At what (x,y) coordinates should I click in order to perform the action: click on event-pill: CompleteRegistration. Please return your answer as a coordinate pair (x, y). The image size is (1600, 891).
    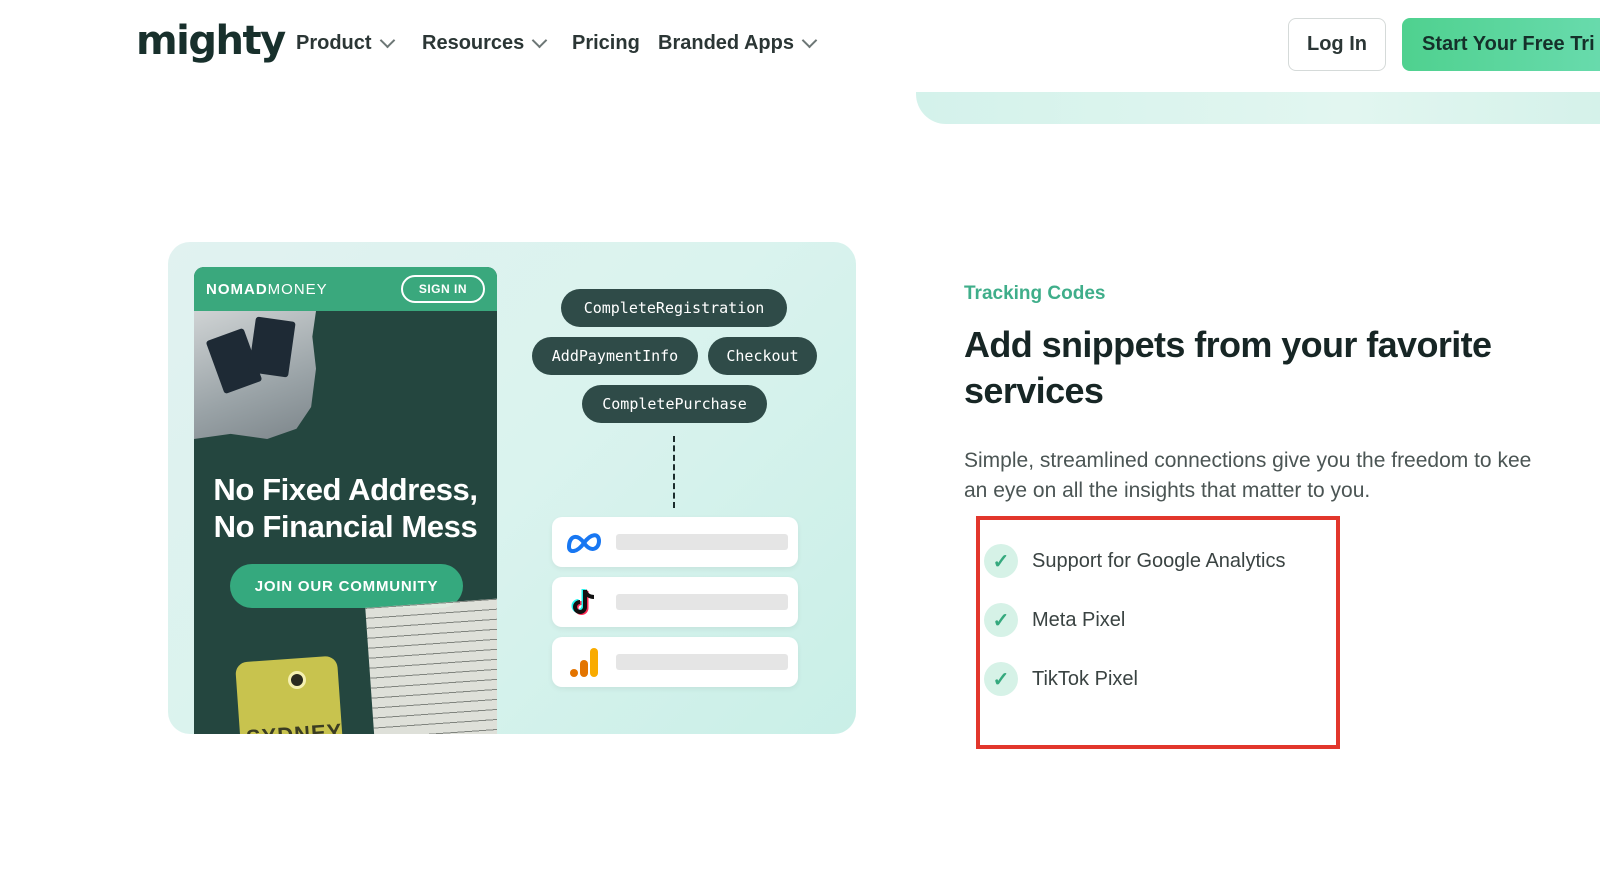
    Looking at the image, I should click on (674, 308).